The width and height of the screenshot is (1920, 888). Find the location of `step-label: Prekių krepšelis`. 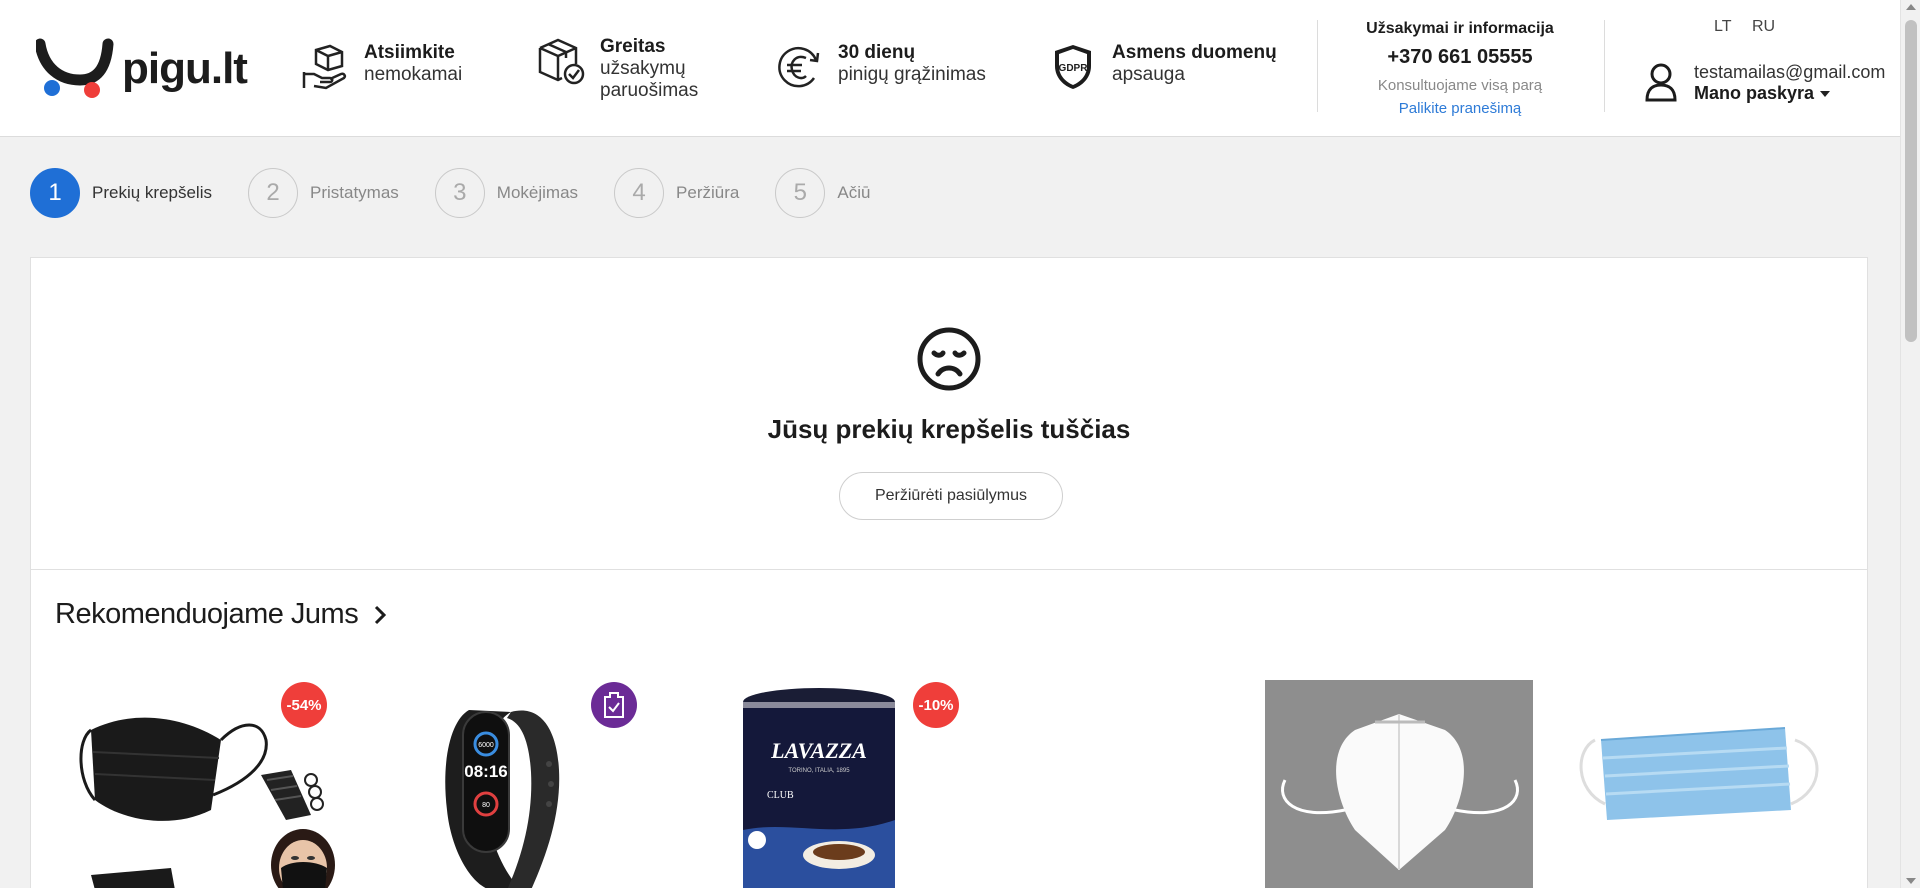

step-label: Prekių krepšelis is located at coordinates (152, 192).